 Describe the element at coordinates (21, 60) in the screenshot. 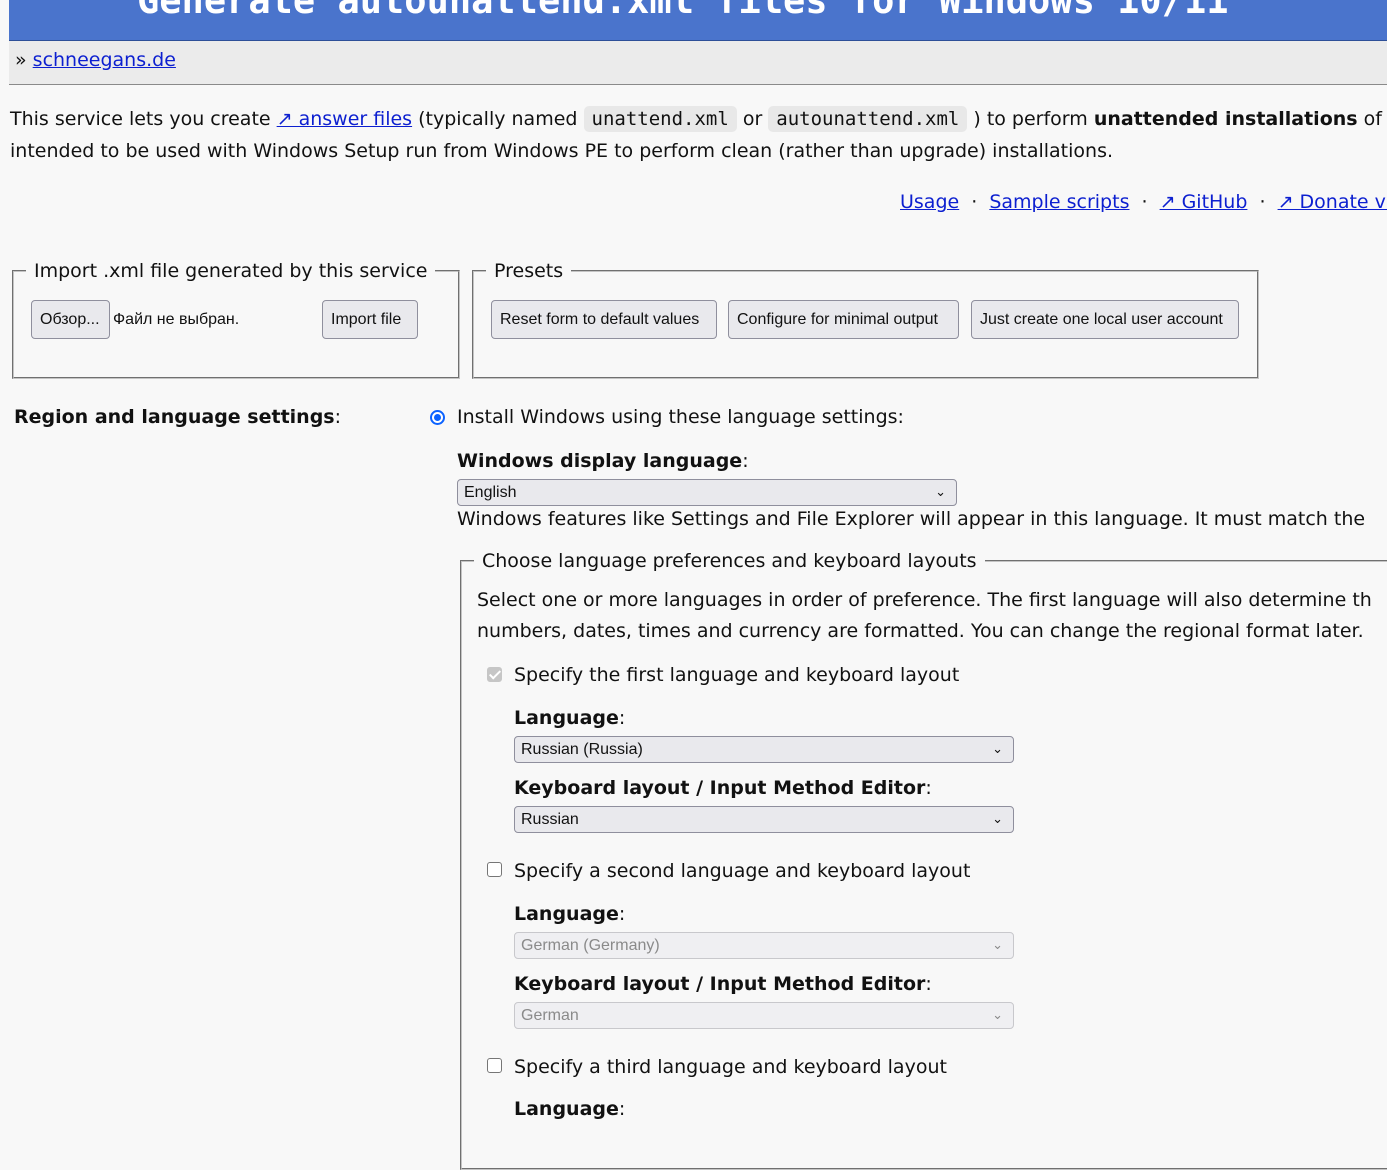

I see `breadcrumb-prefix: »` at that location.